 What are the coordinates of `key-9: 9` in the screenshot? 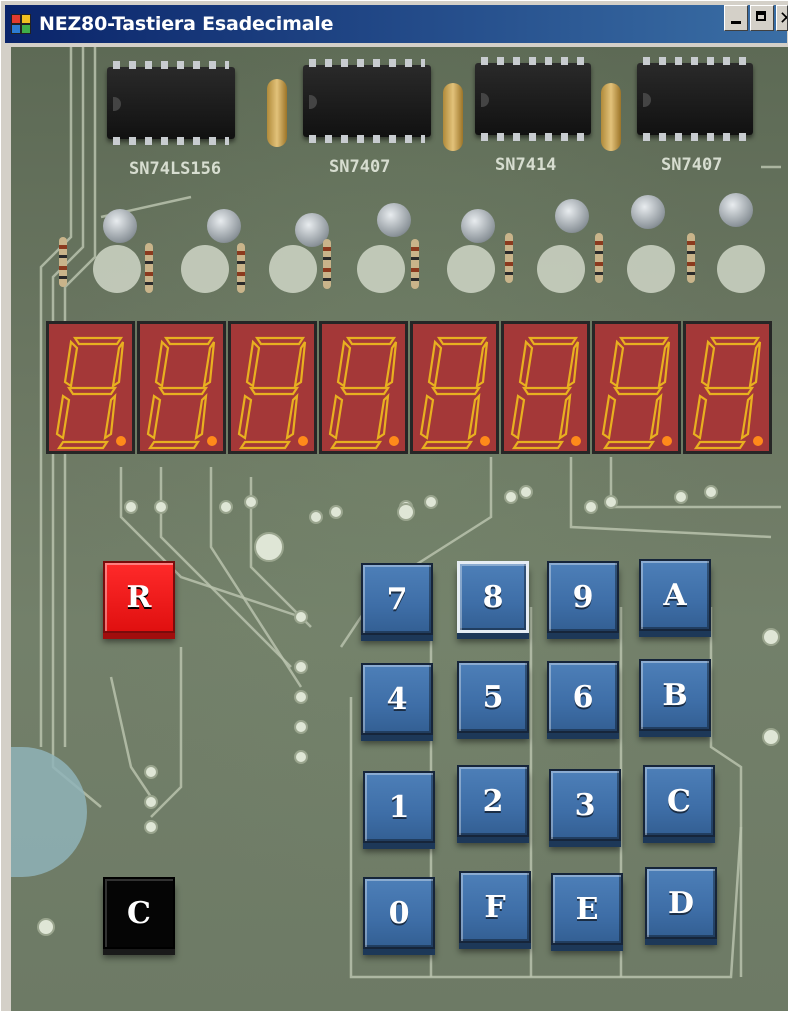 It's located at (583, 597).